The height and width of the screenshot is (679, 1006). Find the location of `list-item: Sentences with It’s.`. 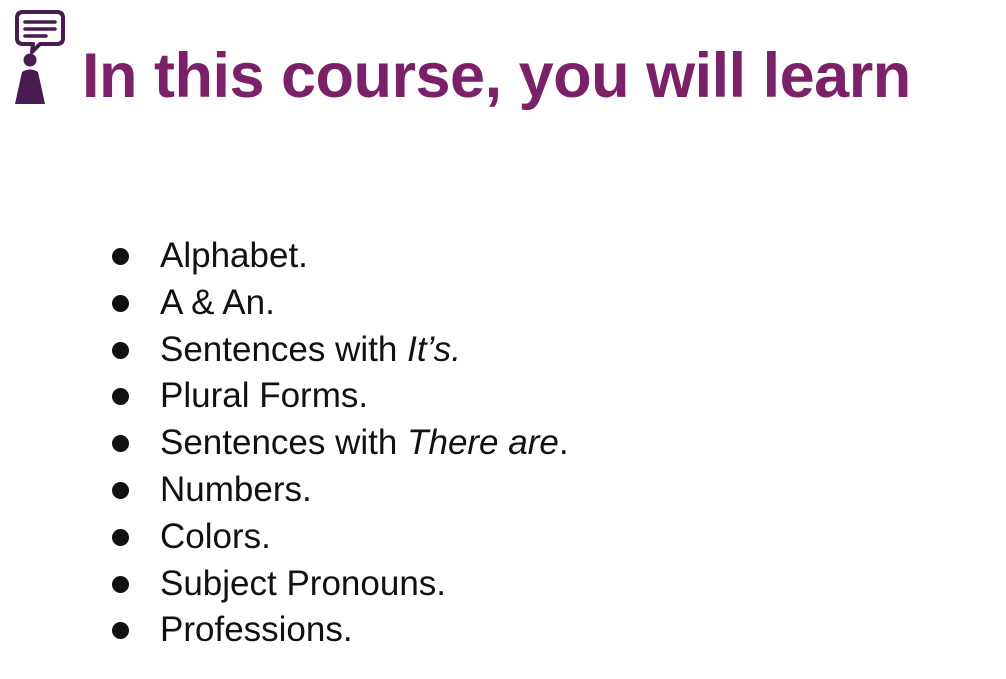

list-item: Sentences with It’s. is located at coordinates (340, 350).